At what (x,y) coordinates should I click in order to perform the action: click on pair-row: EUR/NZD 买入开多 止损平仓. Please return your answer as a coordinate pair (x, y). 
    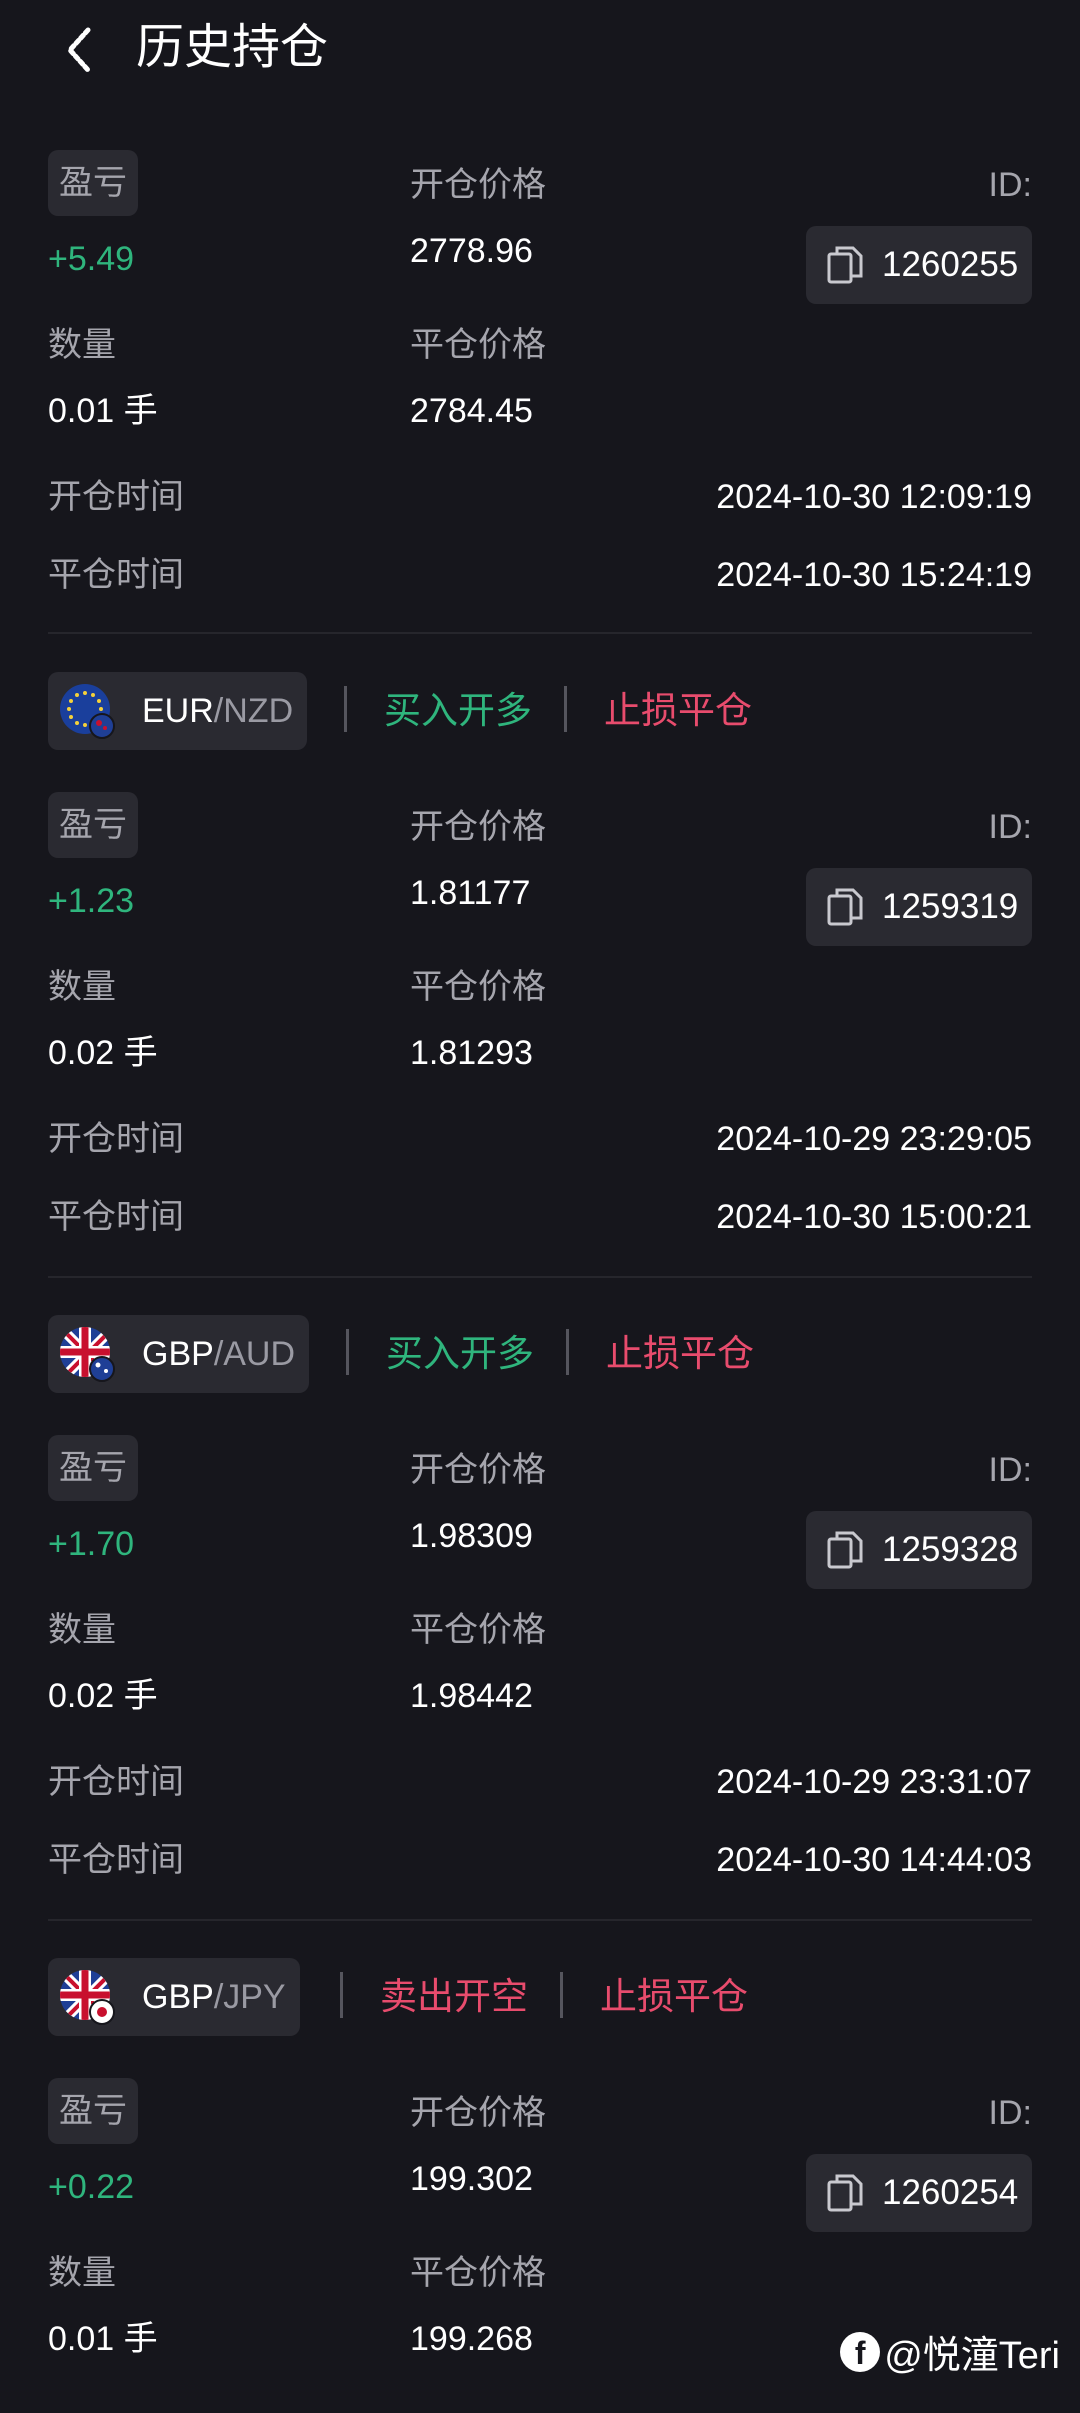
    Looking at the image, I should click on (548, 711).